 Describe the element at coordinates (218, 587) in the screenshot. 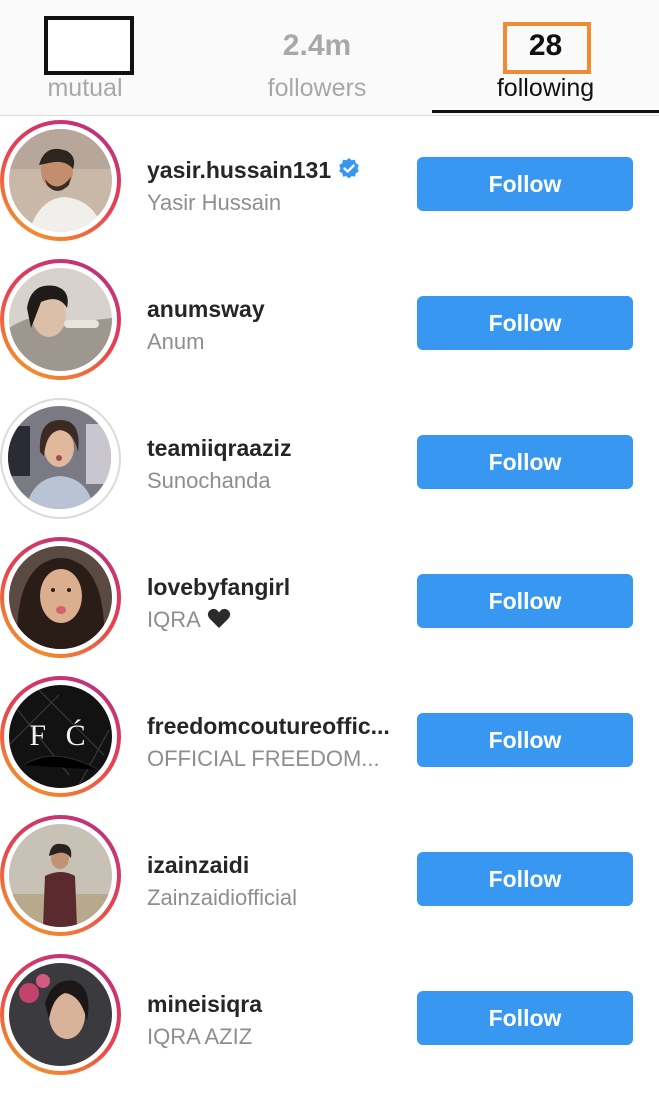

I see `username: lovebyfangirl` at that location.